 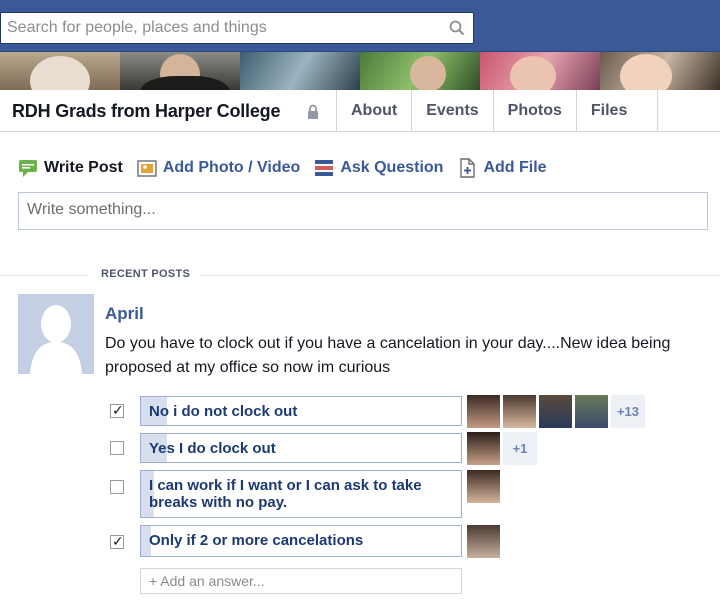 What do you see at coordinates (301, 411) in the screenshot?
I see `poll-answer: No i do not clock out` at bounding box center [301, 411].